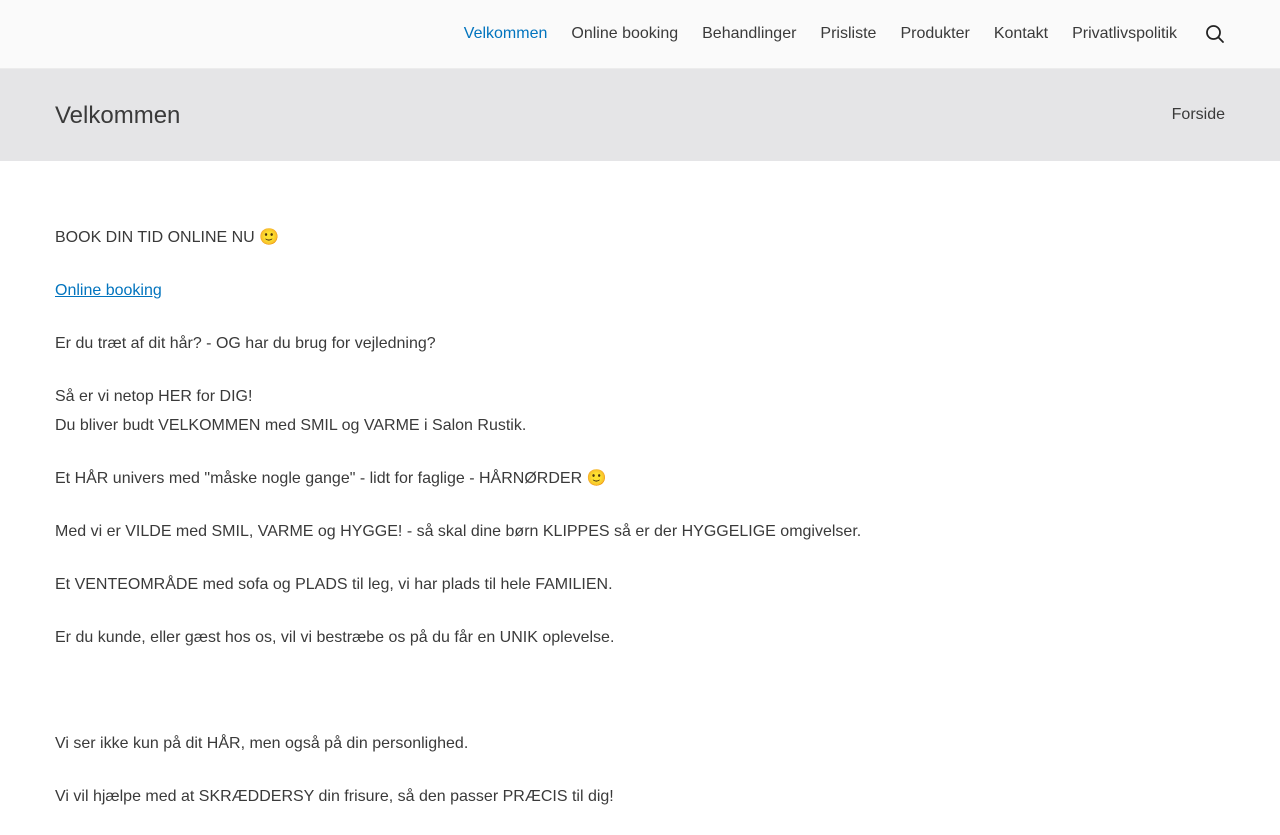  Describe the element at coordinates (934, 34) in the screenshot. I see `nav-item-produkter: Produkter` at that location.